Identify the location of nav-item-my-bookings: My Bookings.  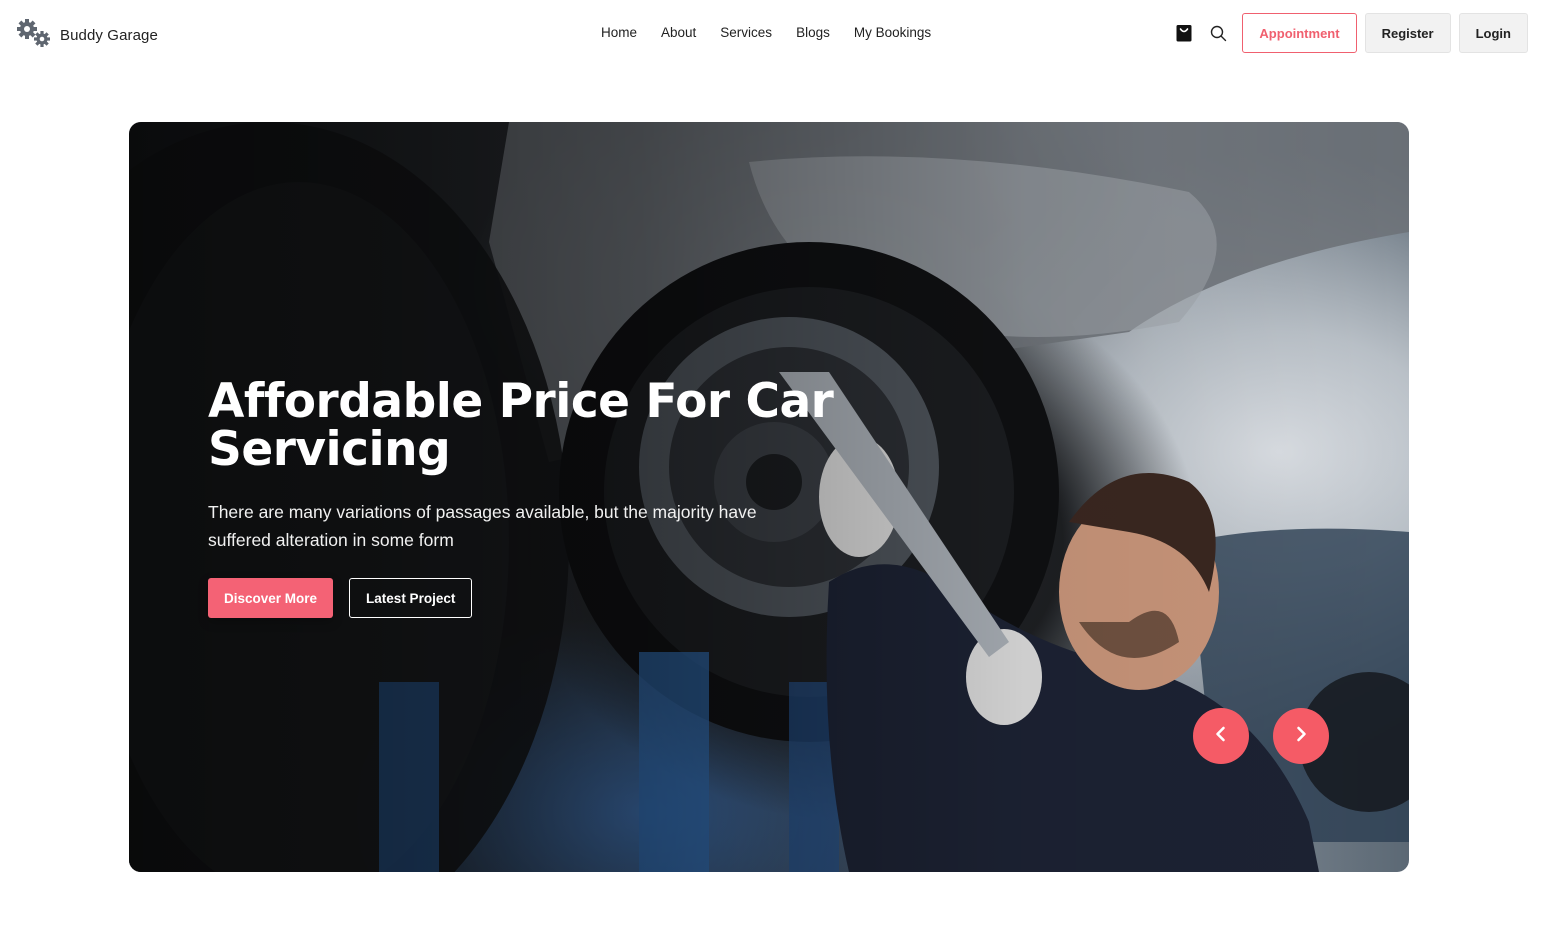
(892, 33).